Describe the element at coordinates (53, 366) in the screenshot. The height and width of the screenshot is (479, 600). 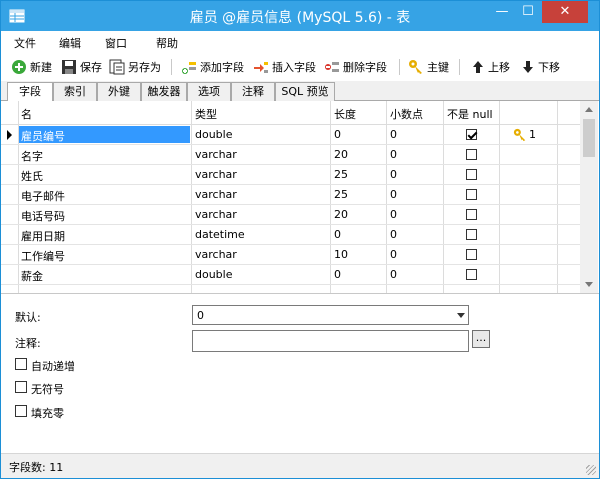
I see `auto-increment-label: 自动递增` at that location.